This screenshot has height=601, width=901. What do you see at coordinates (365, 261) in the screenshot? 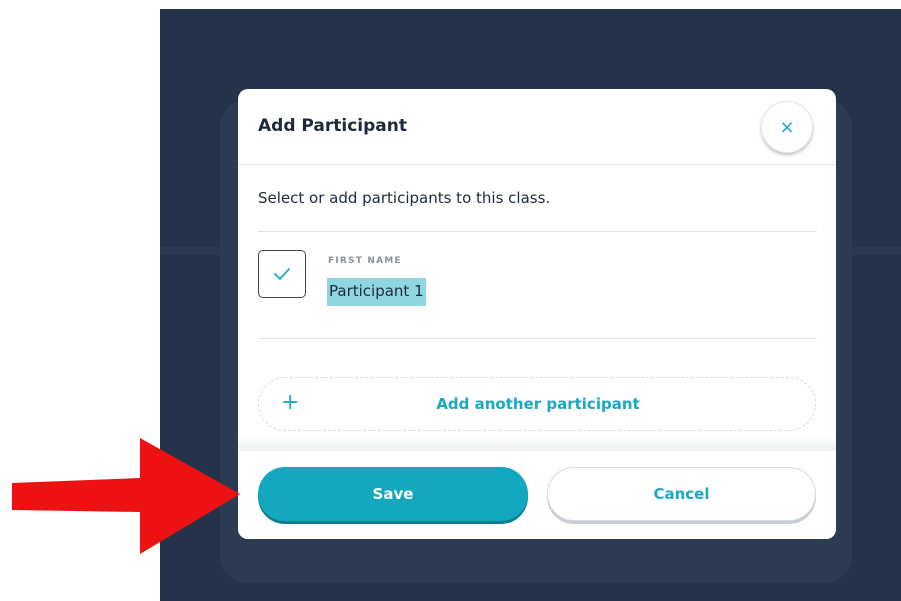
I see `first-name-label: FIRST NAME` at bounding box center [365, 261].